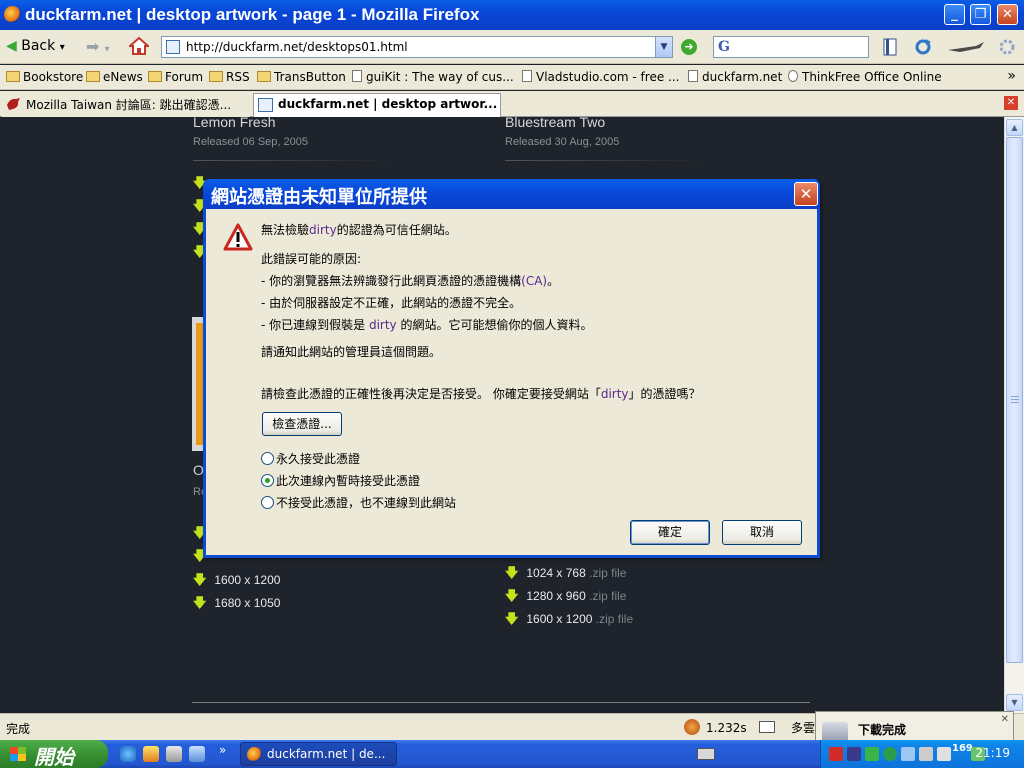 This screenshot has height=768, width=1024. Describe the element at coordinates (358, 502) in the screenshot. I see `radio-reject: 不接受此憑證，也不連線到此網站` at that location.